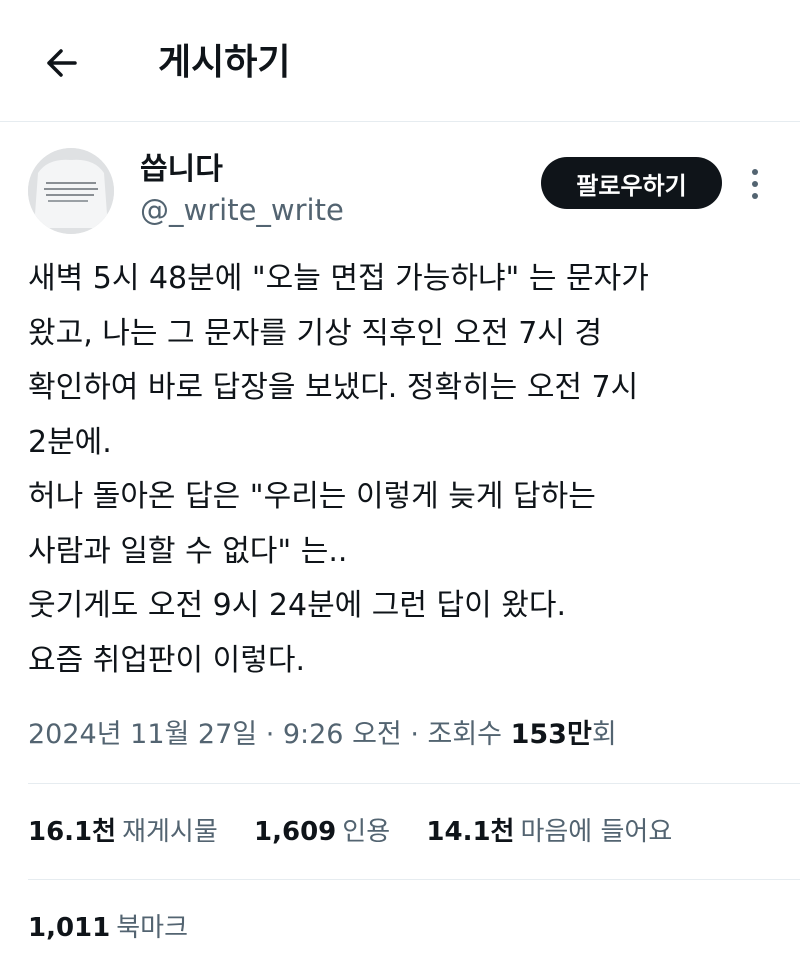 This screenshot has width=800, height=971. I want to click on tweet-meta: 2024년 11월 27일 · 9:26 오전 · 조회수 153만회, so click(322, 735).